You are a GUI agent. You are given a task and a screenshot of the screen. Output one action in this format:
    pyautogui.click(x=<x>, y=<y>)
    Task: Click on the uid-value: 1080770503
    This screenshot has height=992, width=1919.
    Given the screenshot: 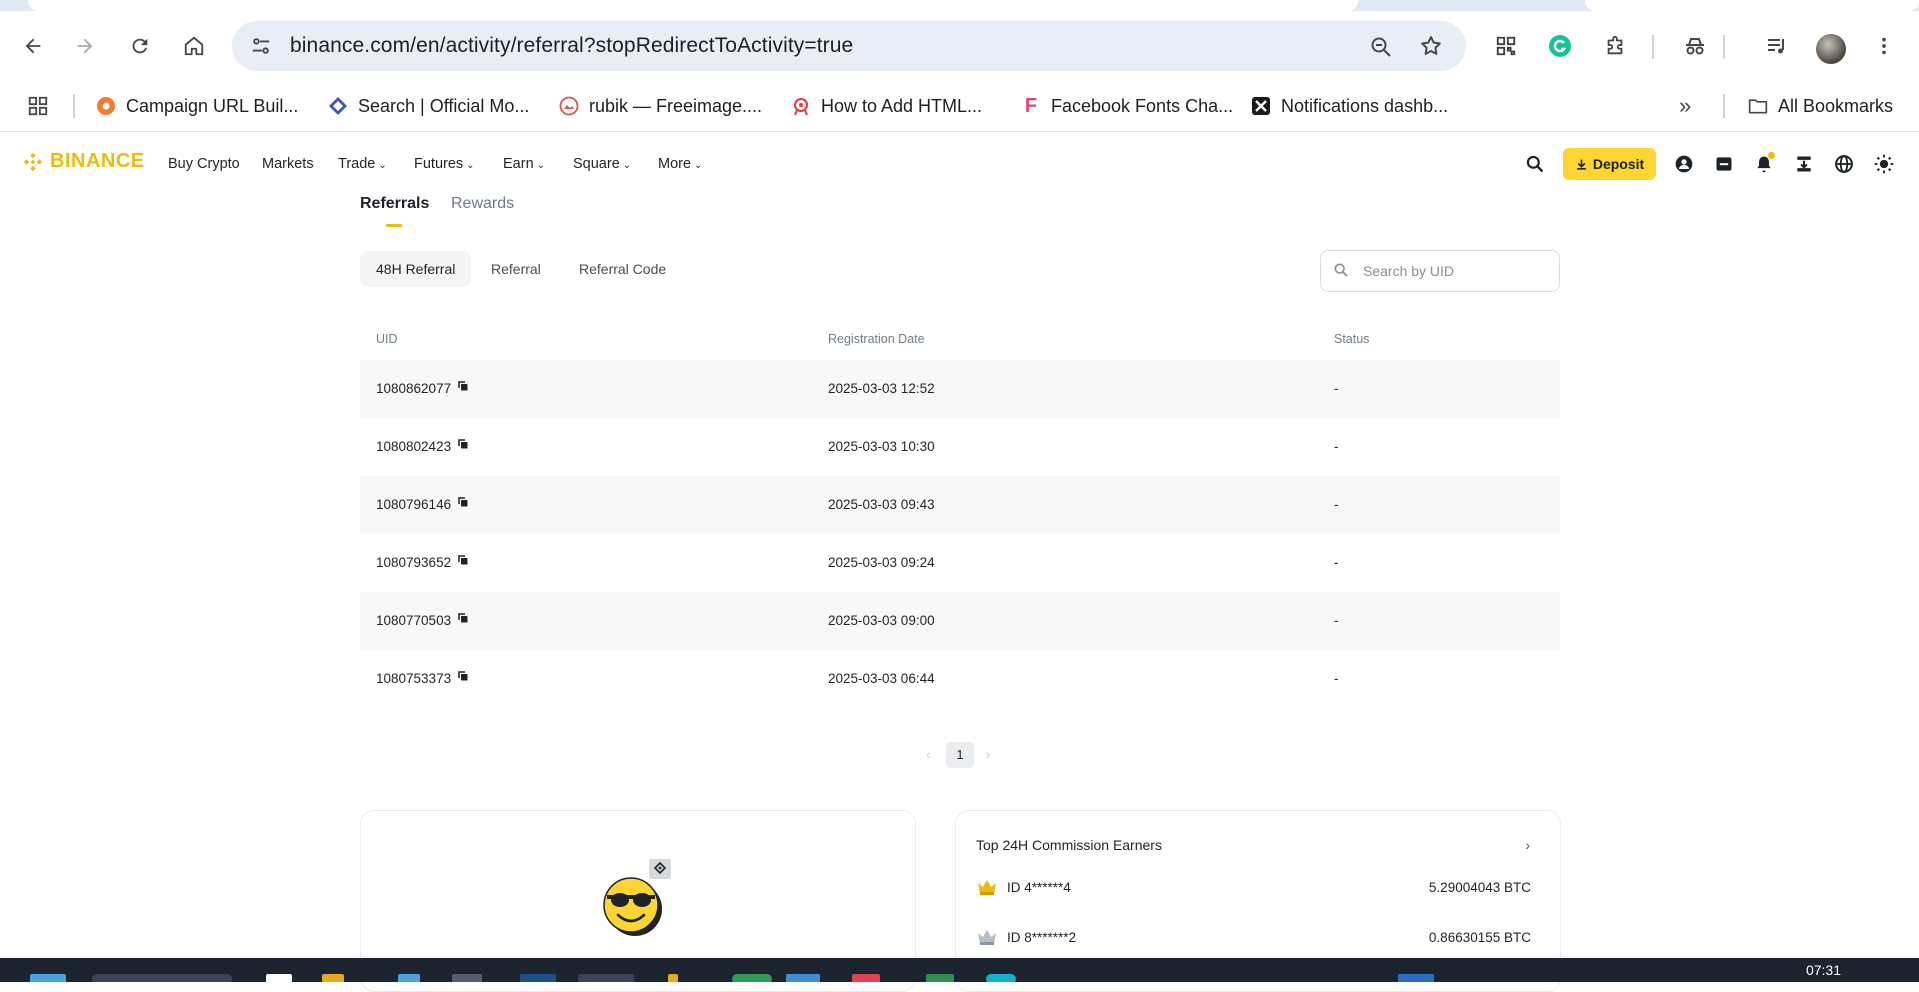 What is the action you would take?
    pyautogui.click(x=414, y=620)
    